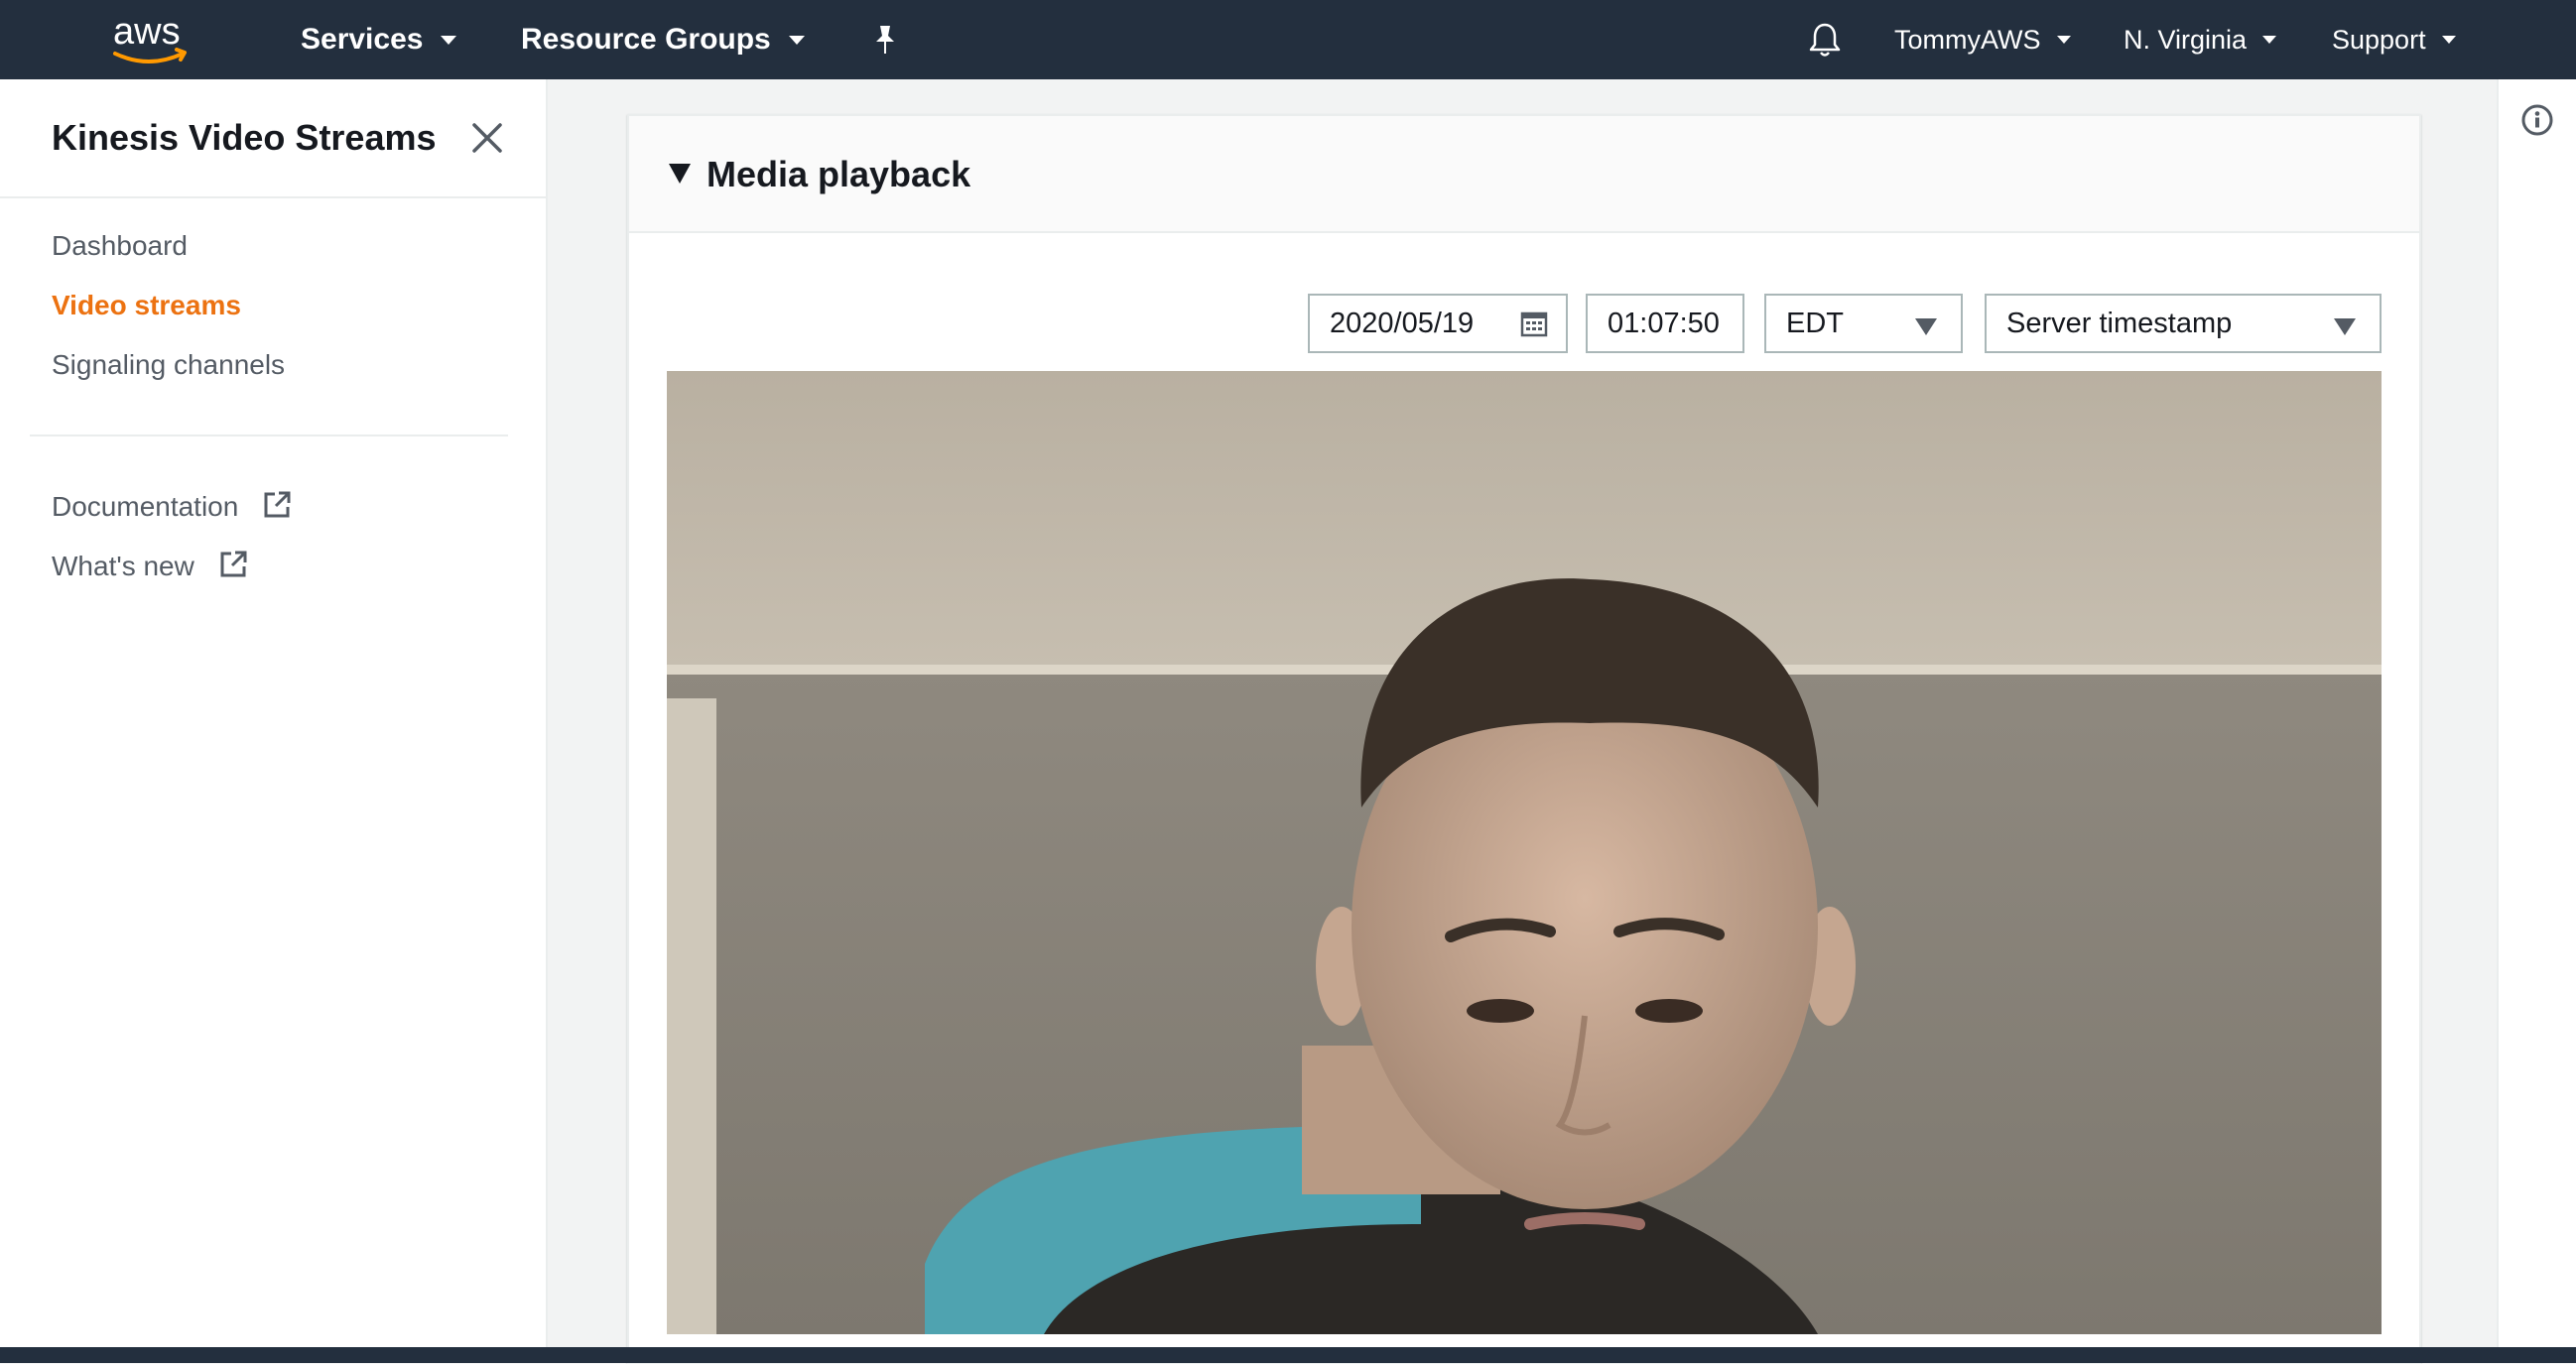 The height and width of the screenshot is (1364, 2576). Describe the element at coordinates (245, 137) in the screenshot. I see `sidebar-title: Kinesis Video Streams` at that location.